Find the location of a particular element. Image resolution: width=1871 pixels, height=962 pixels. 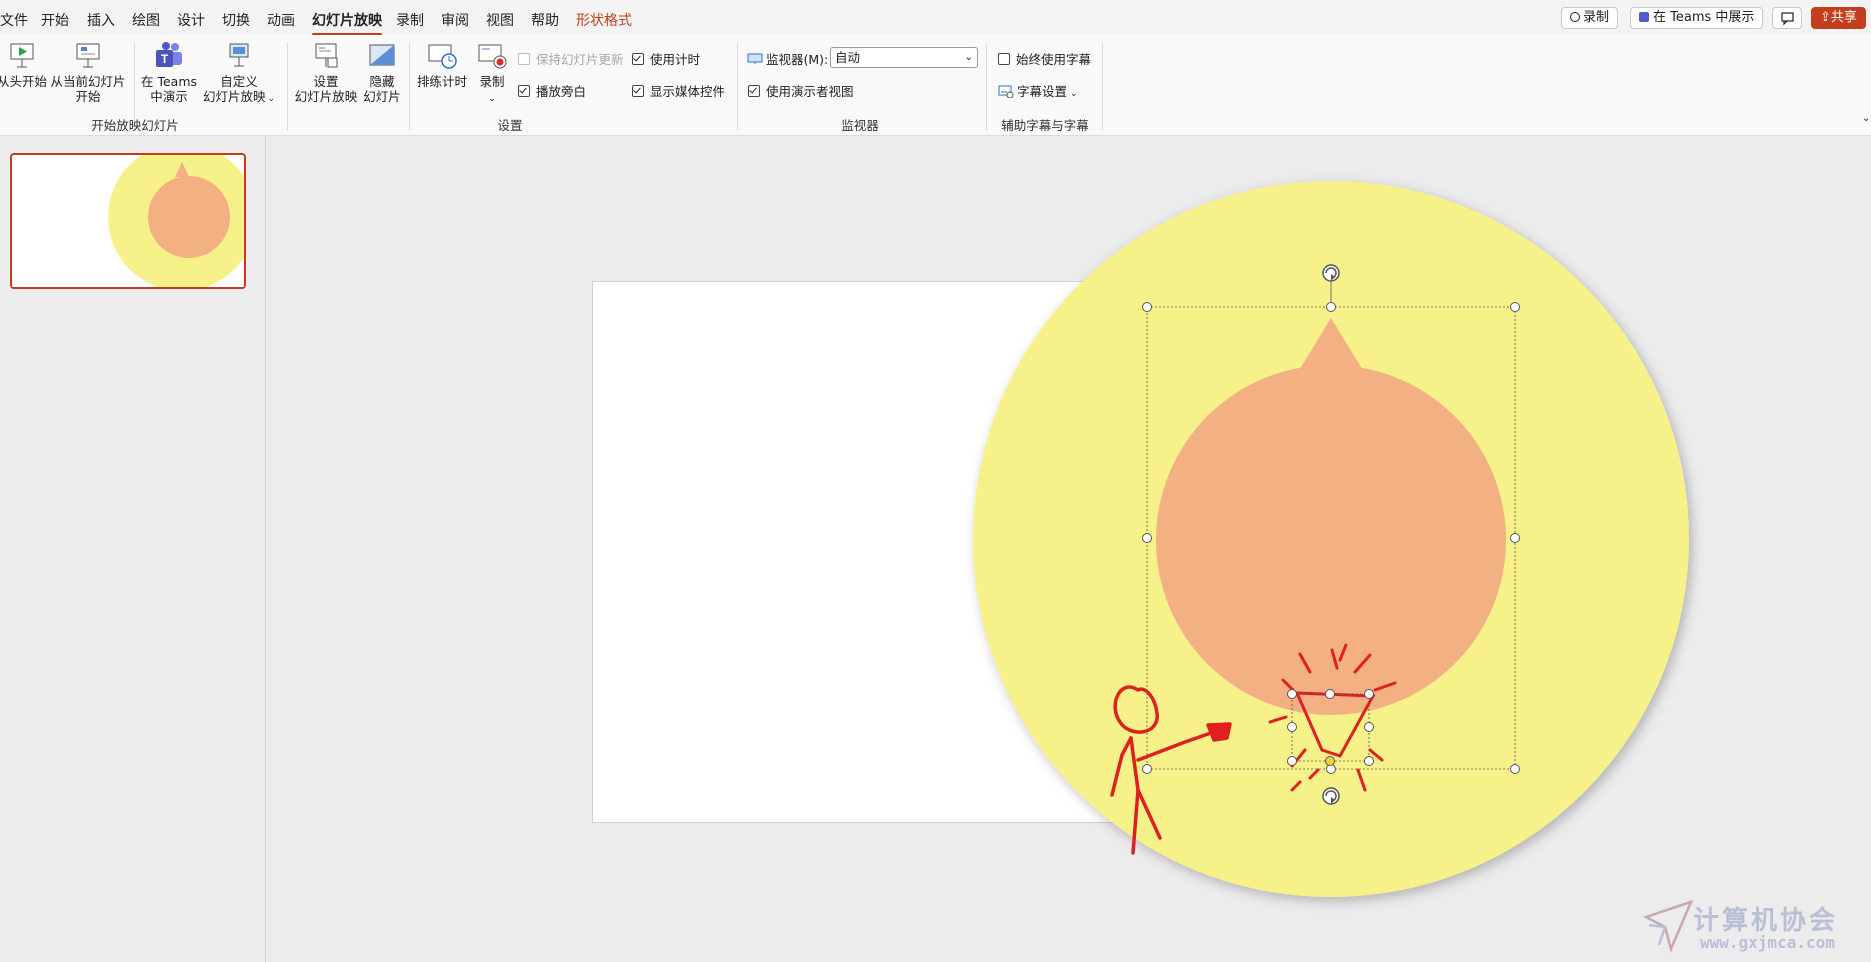

watermark-url: www.gxjmca.com is located at coordinates (1767, 942).